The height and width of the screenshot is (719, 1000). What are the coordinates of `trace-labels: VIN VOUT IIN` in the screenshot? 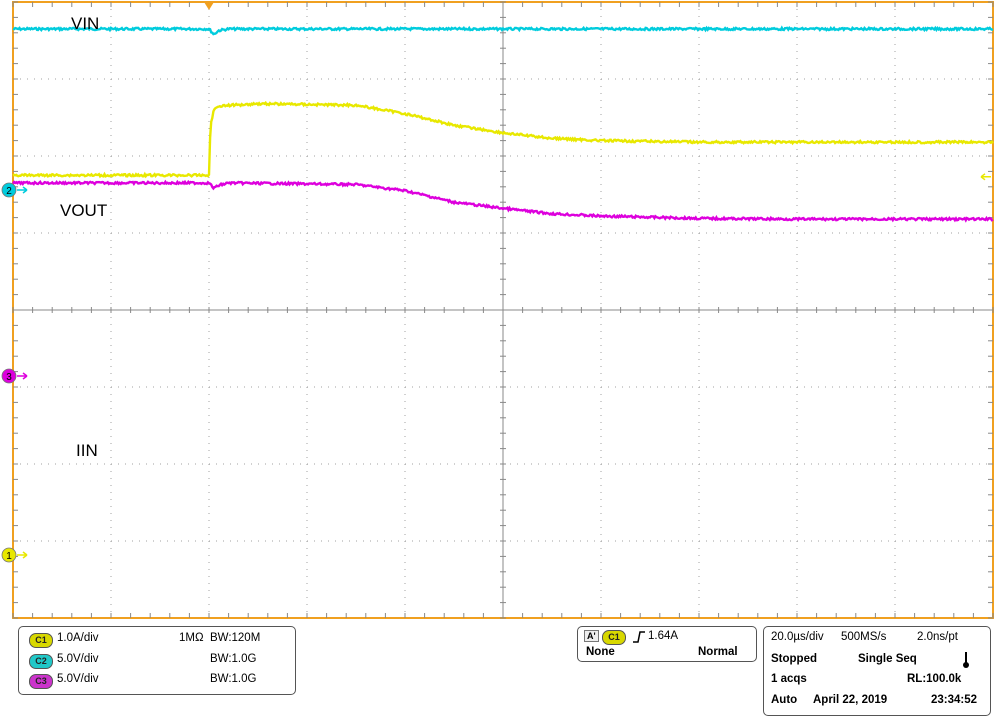 It's located at (83, 237).